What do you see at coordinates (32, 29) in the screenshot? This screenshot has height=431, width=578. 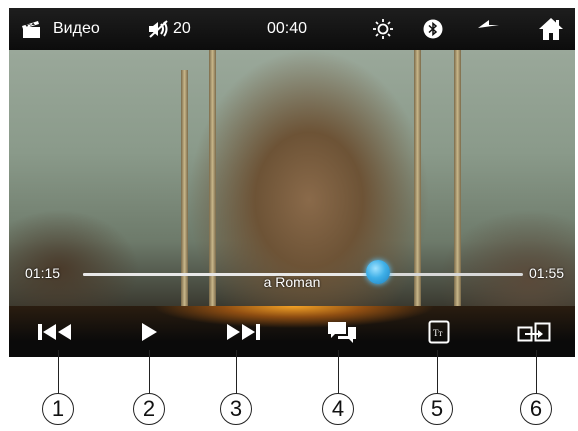 I see `video-clapper-icon` at bounding box center [32, 29].